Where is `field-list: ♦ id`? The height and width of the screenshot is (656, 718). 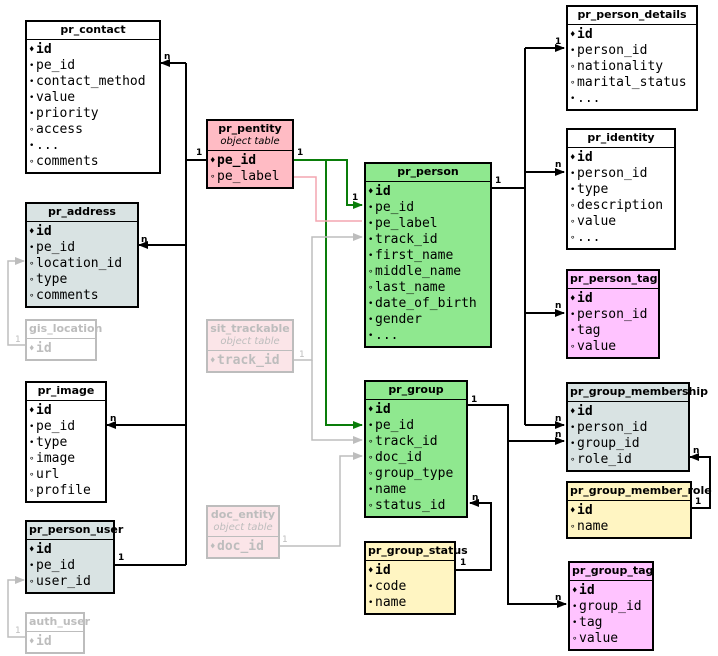 field-list: ♦ id is located at coordinates (61, 349).